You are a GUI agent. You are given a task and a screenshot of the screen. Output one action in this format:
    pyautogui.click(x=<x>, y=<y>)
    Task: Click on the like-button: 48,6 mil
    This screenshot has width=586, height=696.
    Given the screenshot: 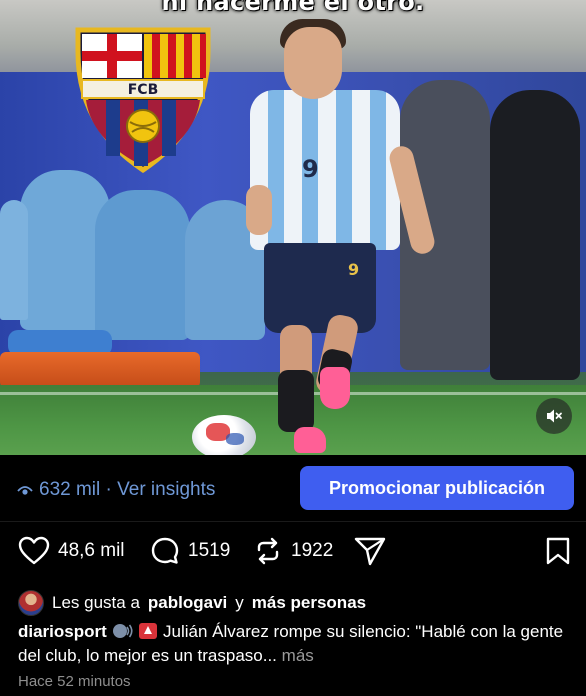 What is the action you would take?
    pyautogui.click(x=71, y=551)
    